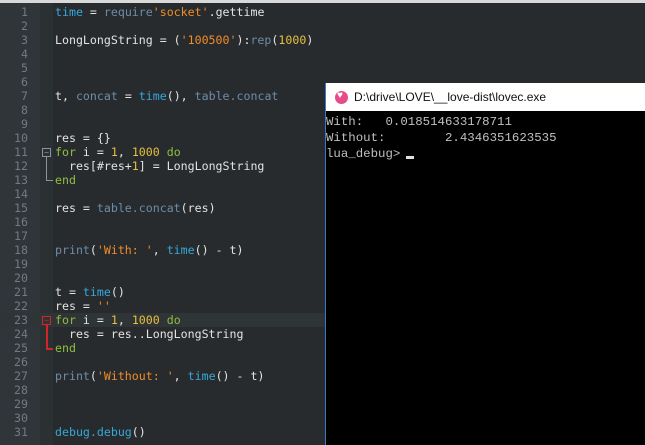 The height and width of the screenshot is (445, 645). Describe the element at coordinates (21, 376) in the screenshot. I see `line-number: 27` at that location.